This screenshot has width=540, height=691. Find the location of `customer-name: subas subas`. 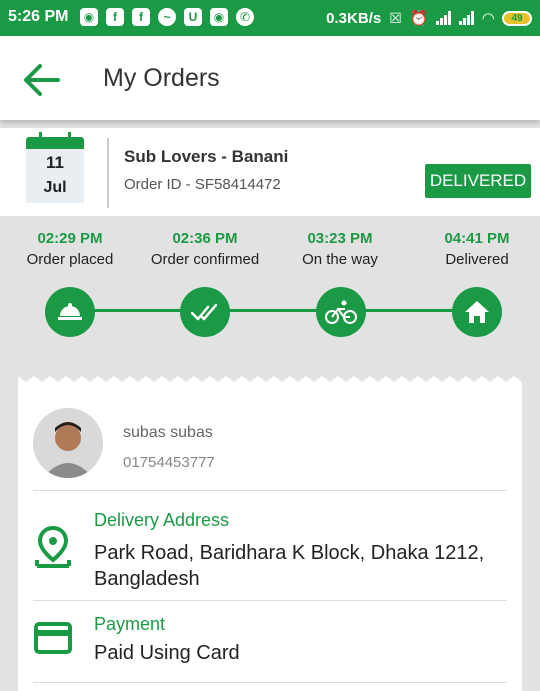

customer-name: subas subas is located at coordinates (168, 432).